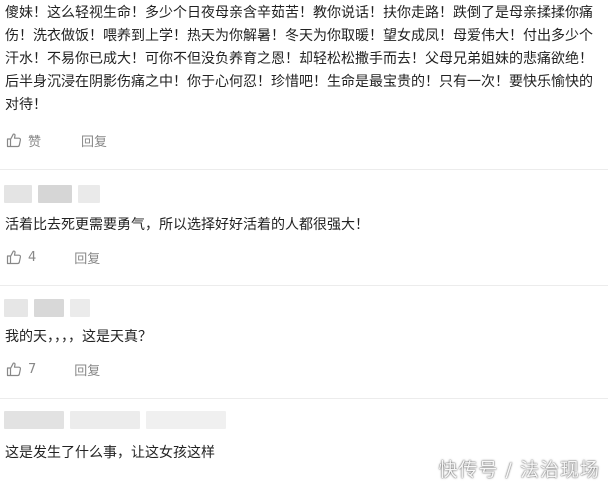 This screenshot has width=608, height=488. Describe the element at coordinates (78, 337) in the screenshot. I see `comment-text: 我的天，，，，这是天真？` at that location.